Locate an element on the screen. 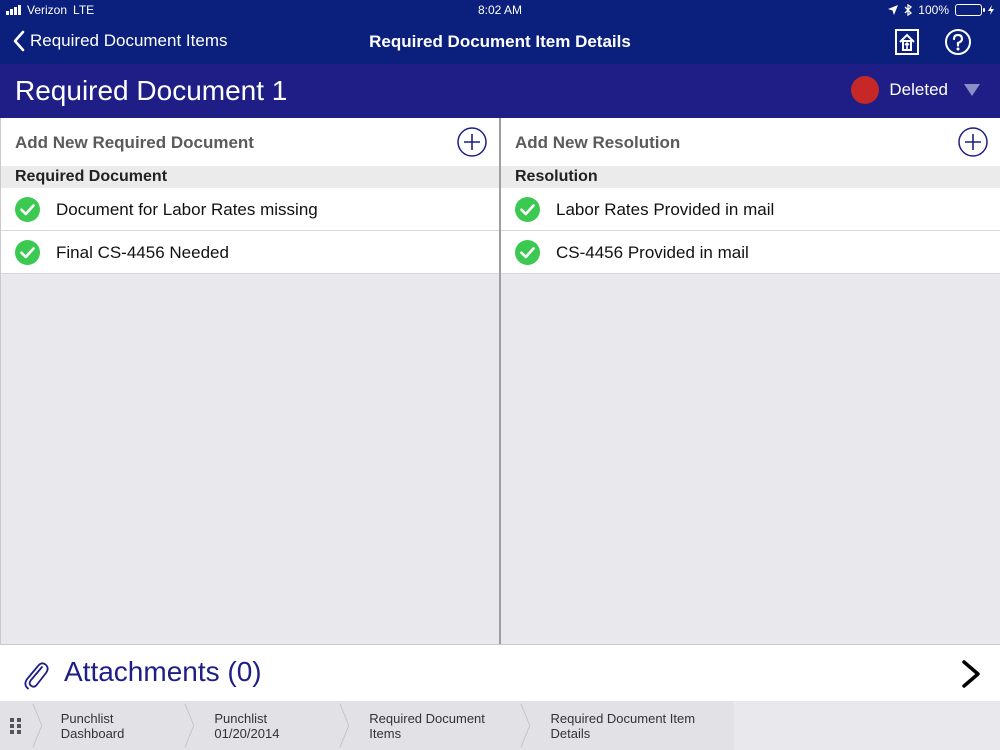 The height and width of the screenshot is (750, 1000). add-resolution-label: Add New Resolution is located at coordinates (598, 142).